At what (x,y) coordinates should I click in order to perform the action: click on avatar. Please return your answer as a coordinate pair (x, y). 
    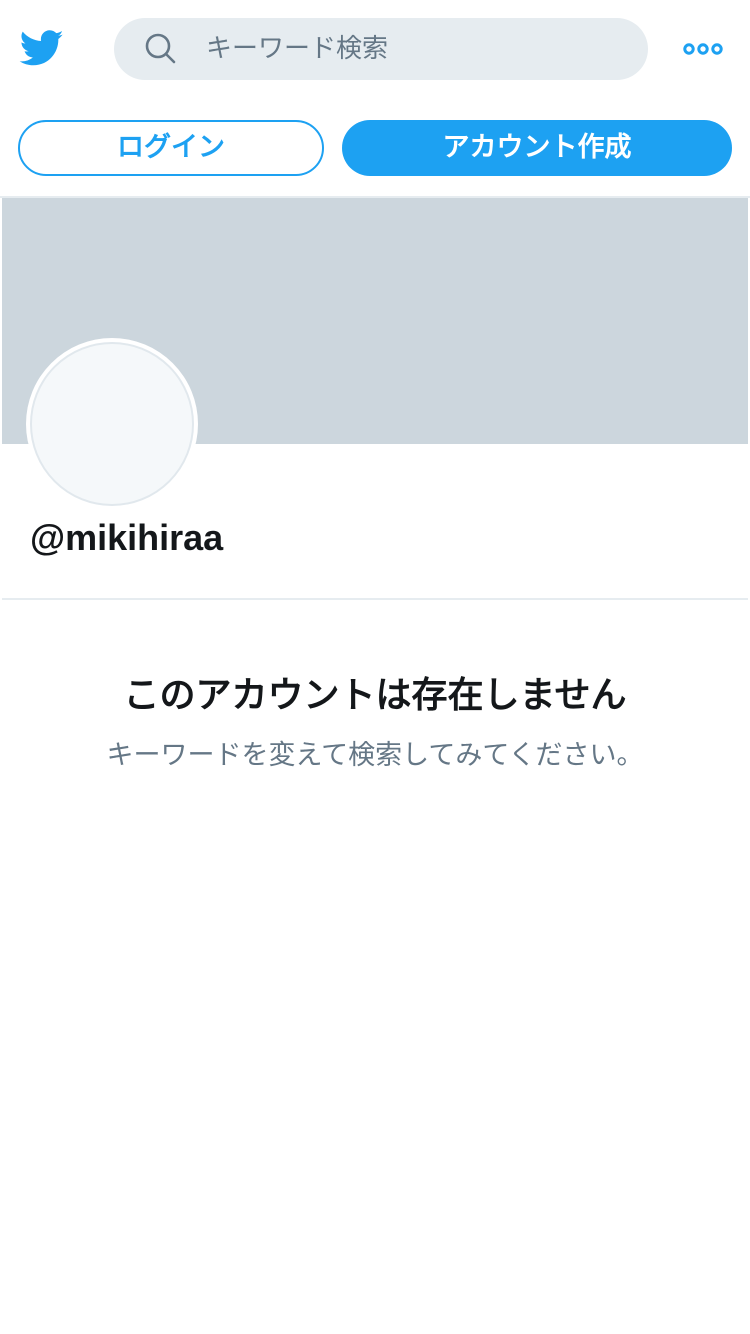
    Looking at the image, I should click on (112, 424).